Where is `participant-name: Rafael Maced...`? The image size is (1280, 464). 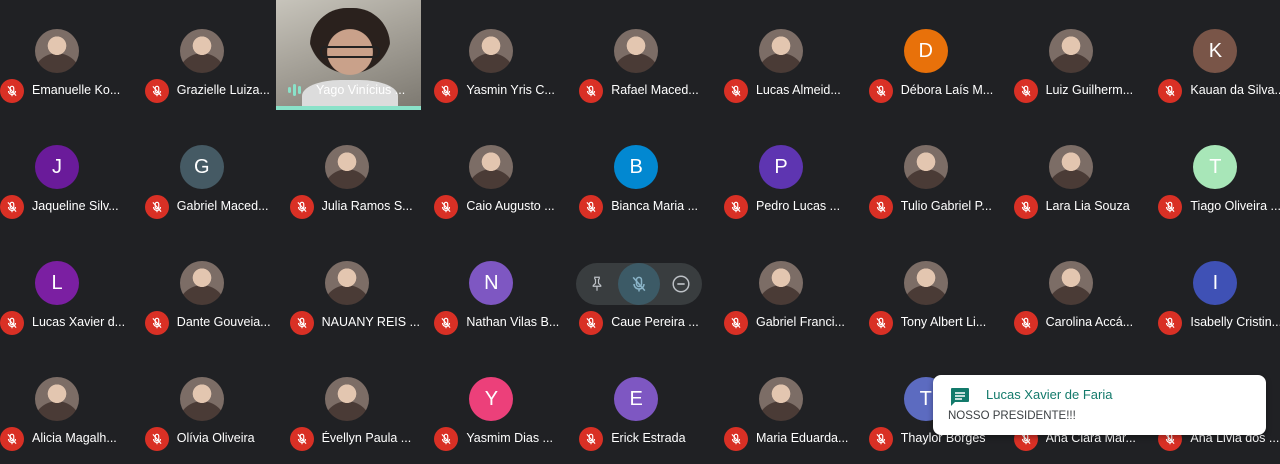
participant-name: Rafael Maced... is located at coordinates (655, 90).